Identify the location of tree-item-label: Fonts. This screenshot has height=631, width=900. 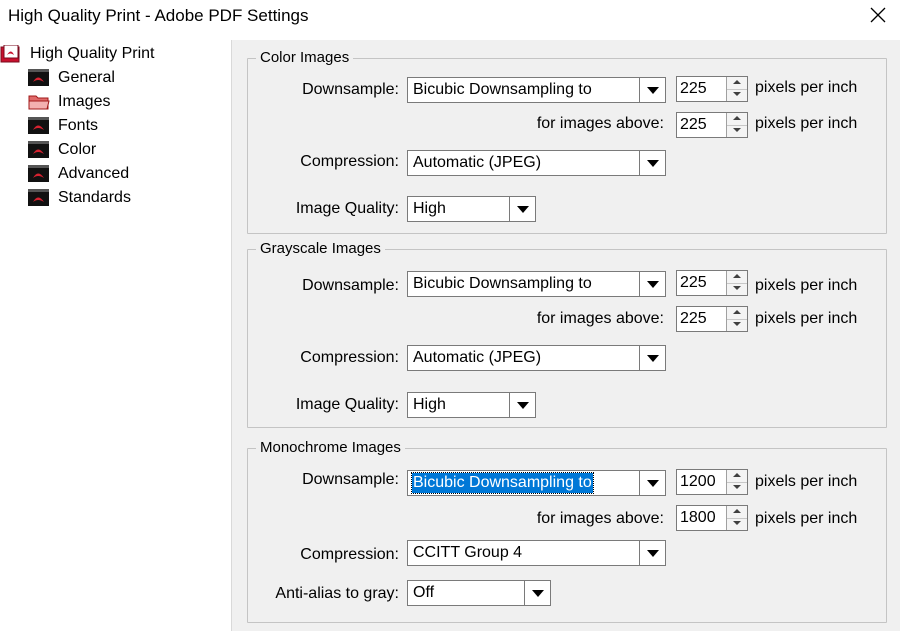
(78, 125).